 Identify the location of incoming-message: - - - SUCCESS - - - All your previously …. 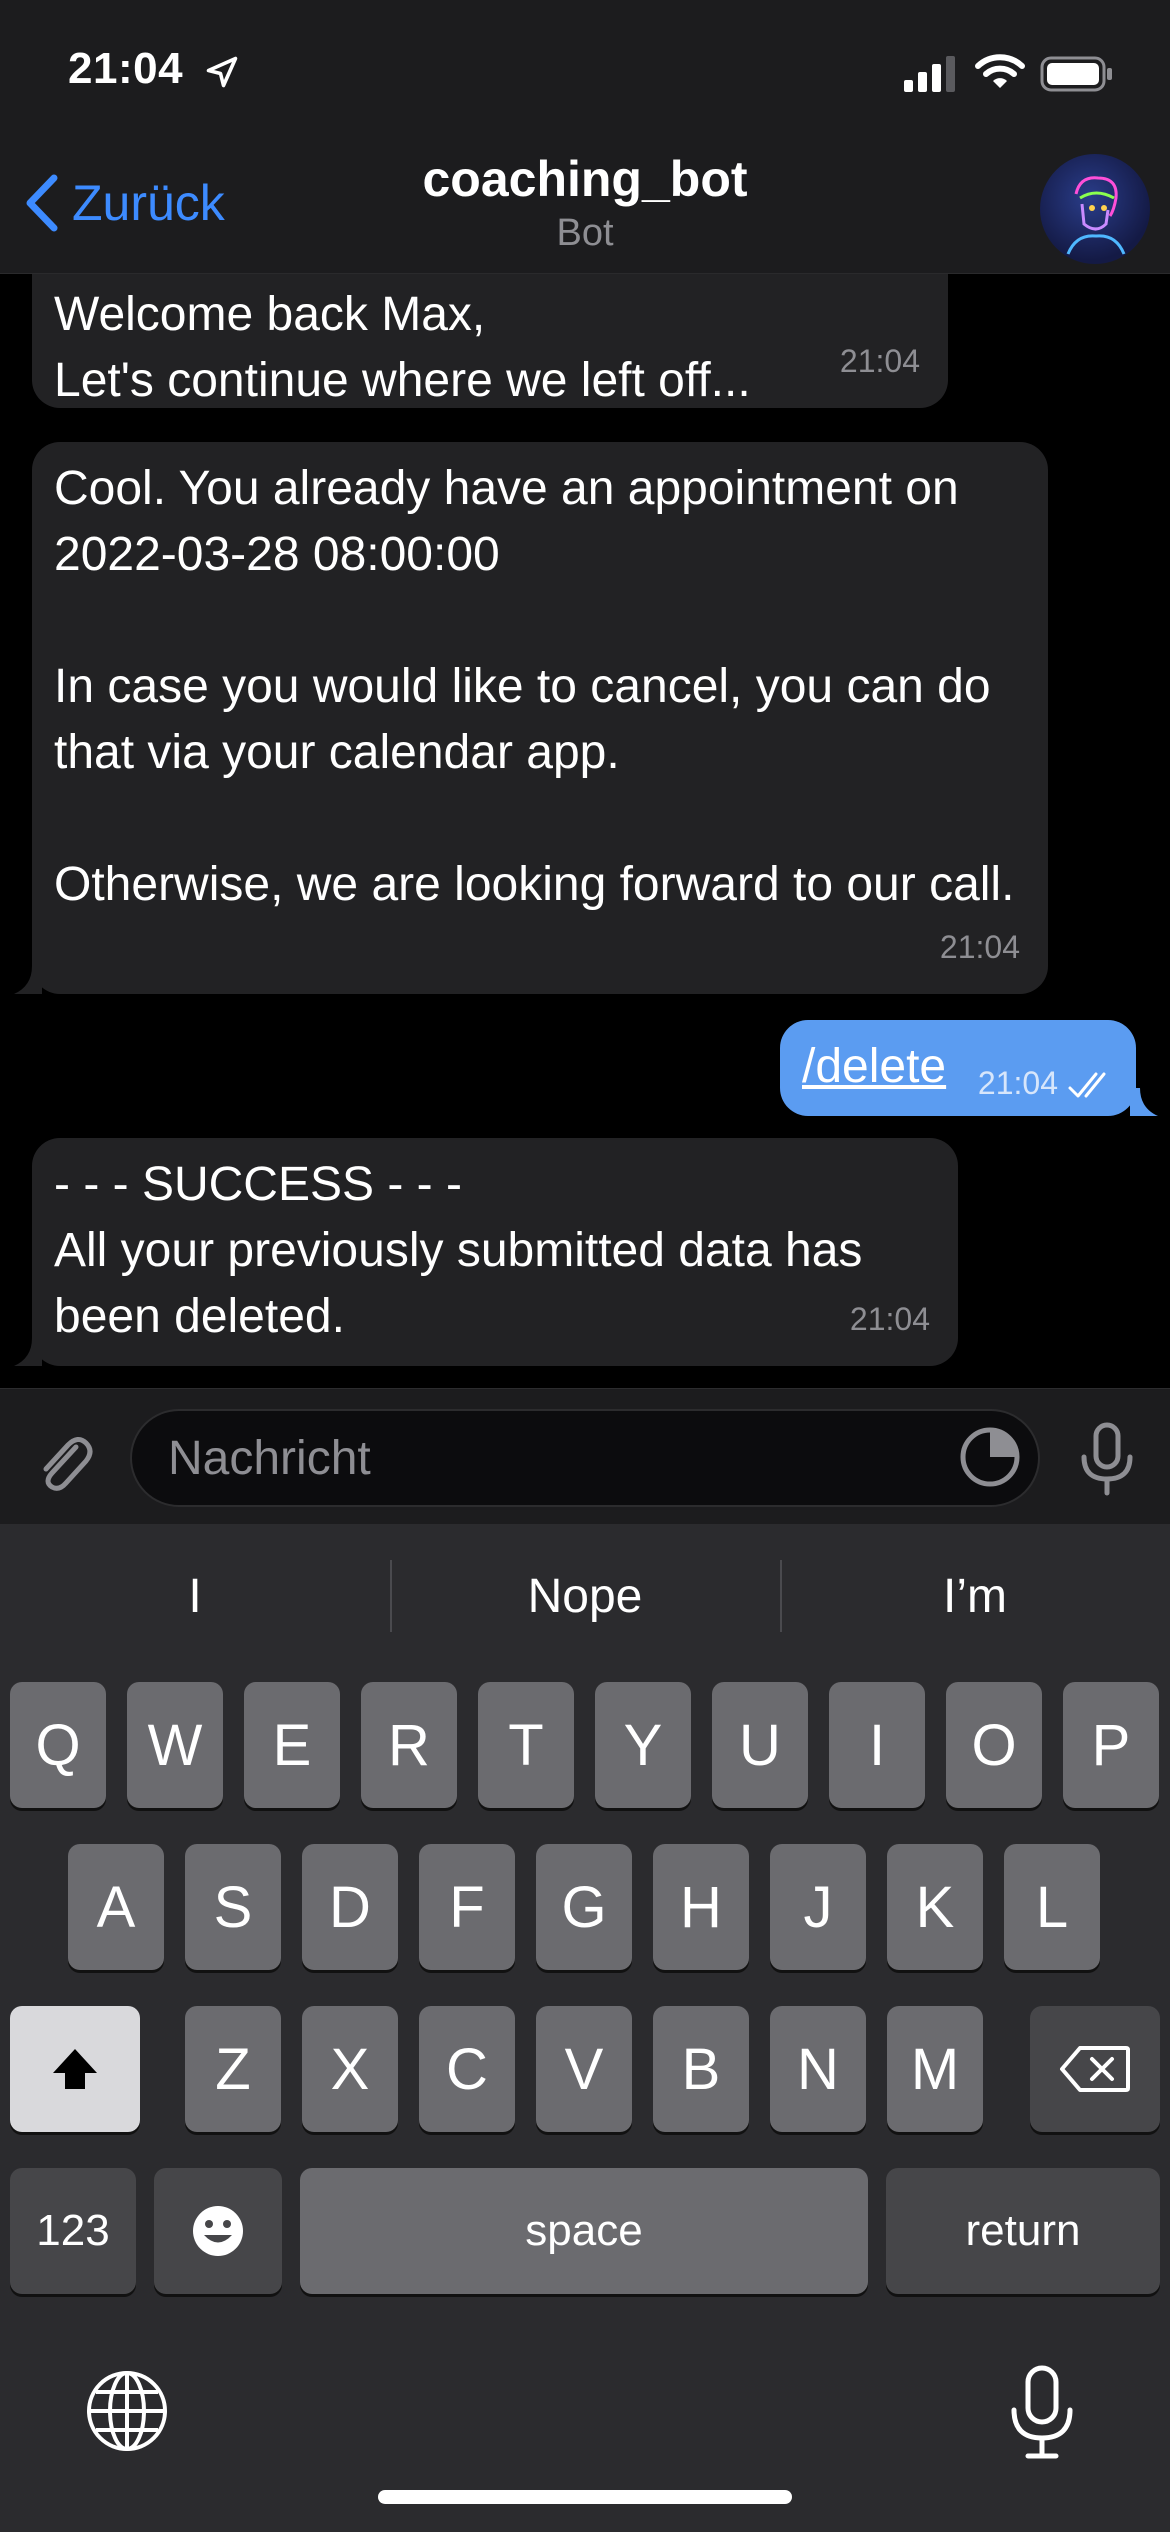
(495, 1252).